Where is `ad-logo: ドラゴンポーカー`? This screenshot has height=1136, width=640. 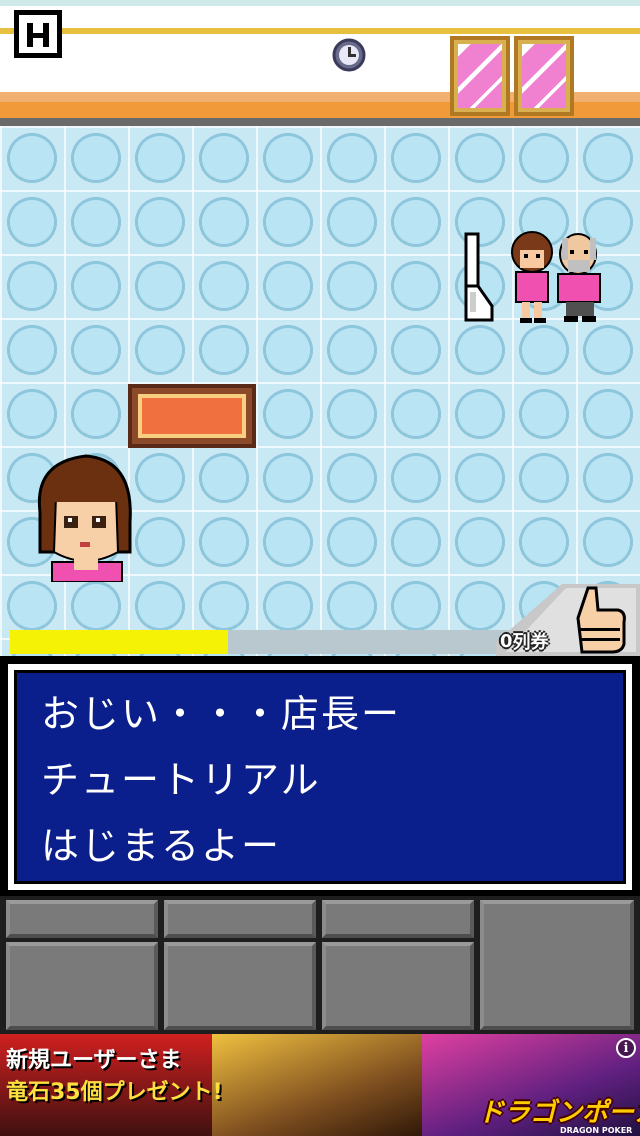 ad-logo: ドラゴンポーカー is located at coordinates (559, 1113).